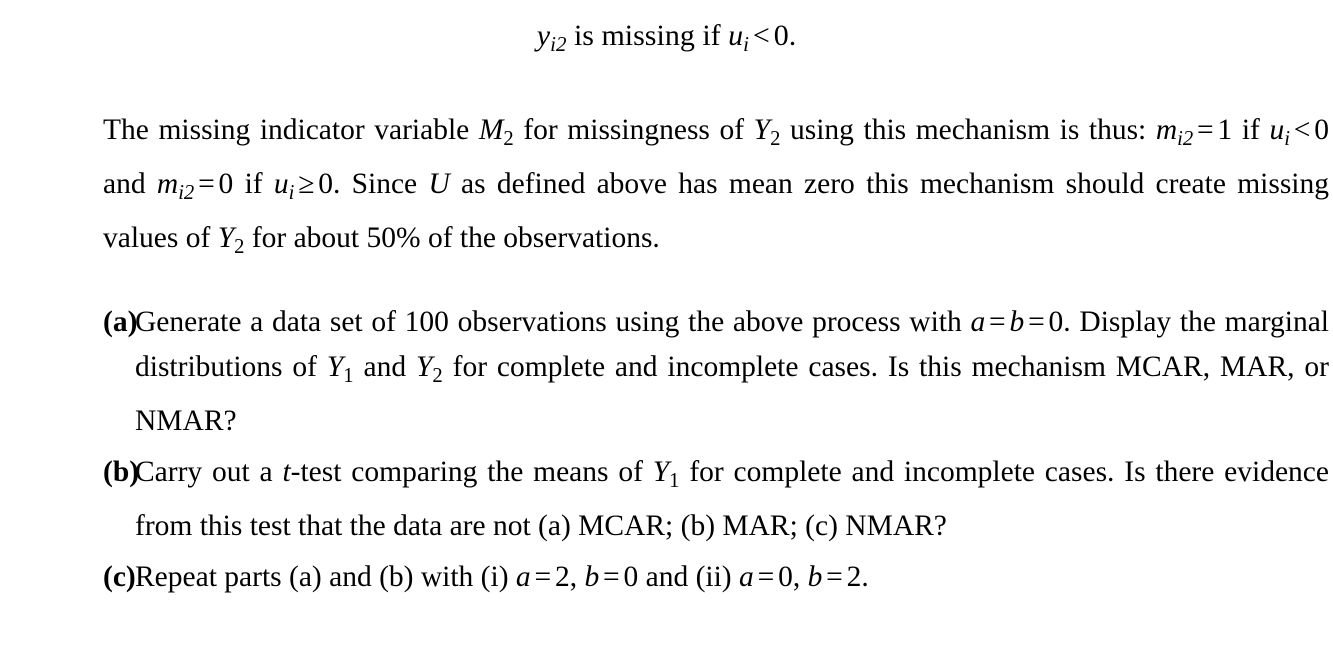  I want to click on variable-t: t, so click(286, 471).